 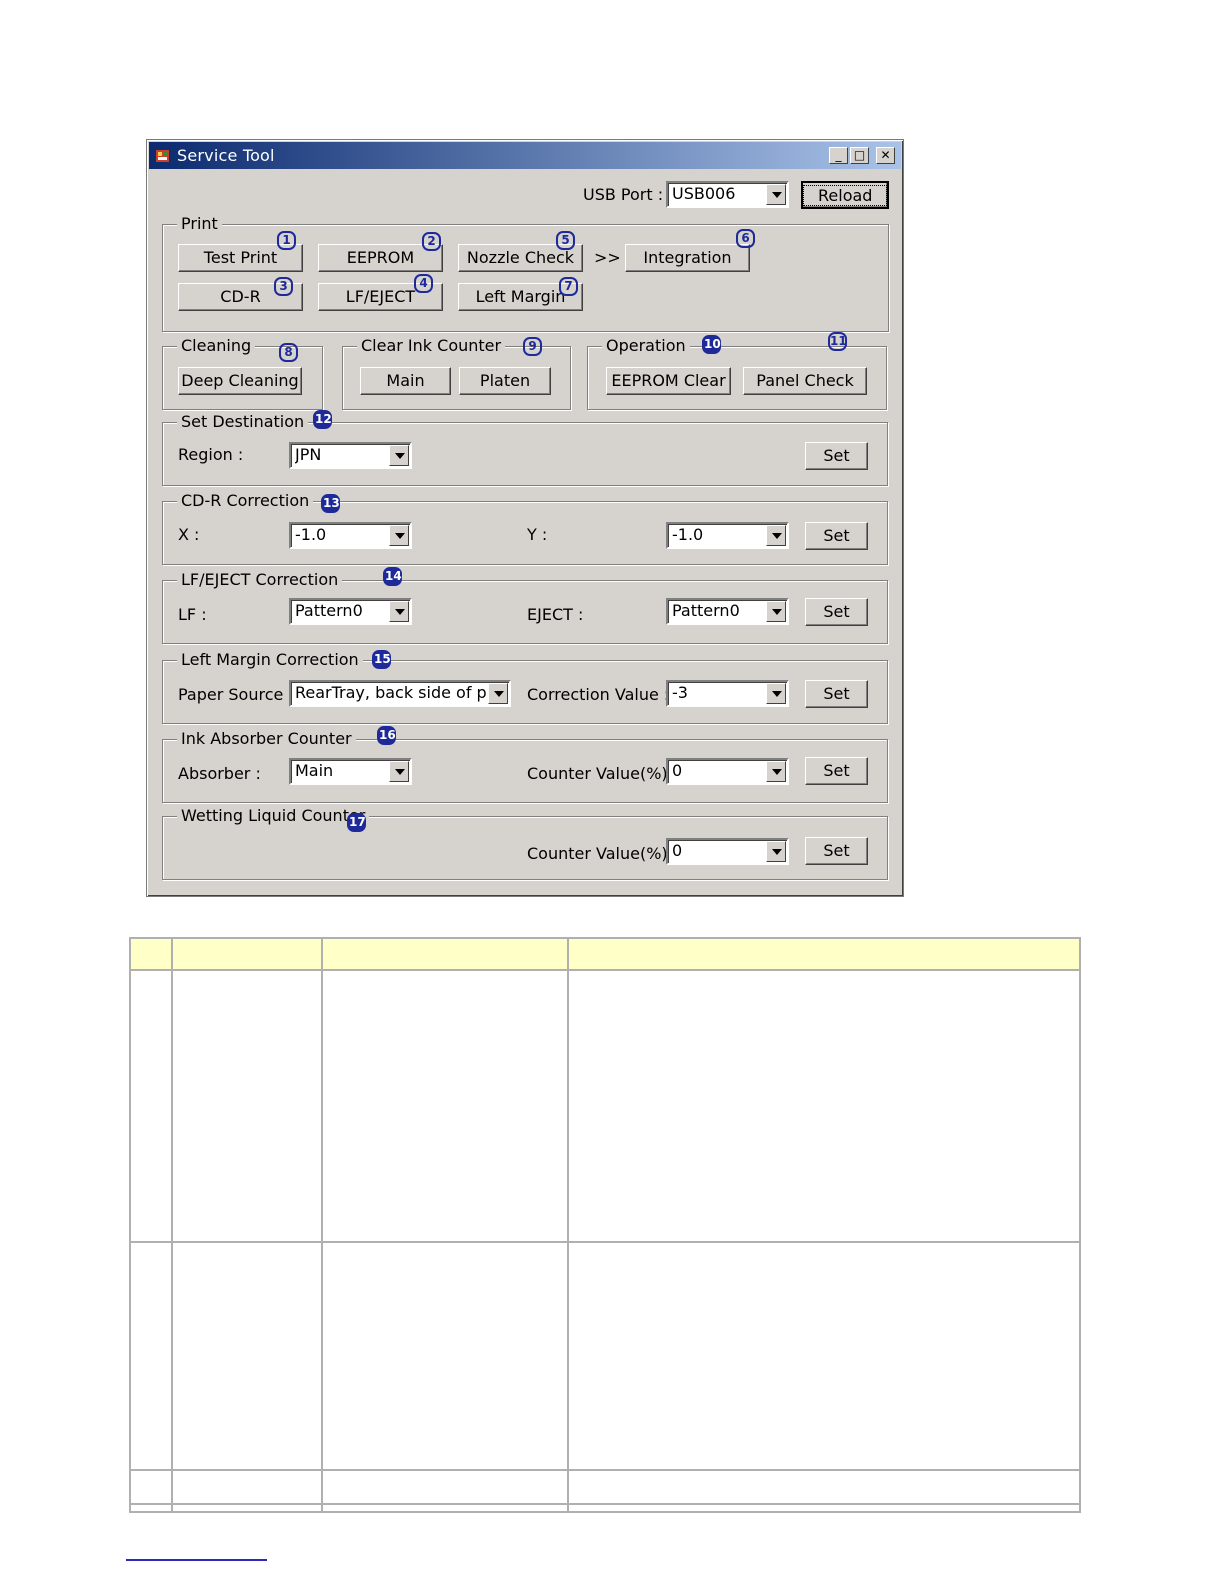 What do you see at coordinates (405, 381) in the screenshot?
I see `main-button: Main` at bounding box center [405, 381].